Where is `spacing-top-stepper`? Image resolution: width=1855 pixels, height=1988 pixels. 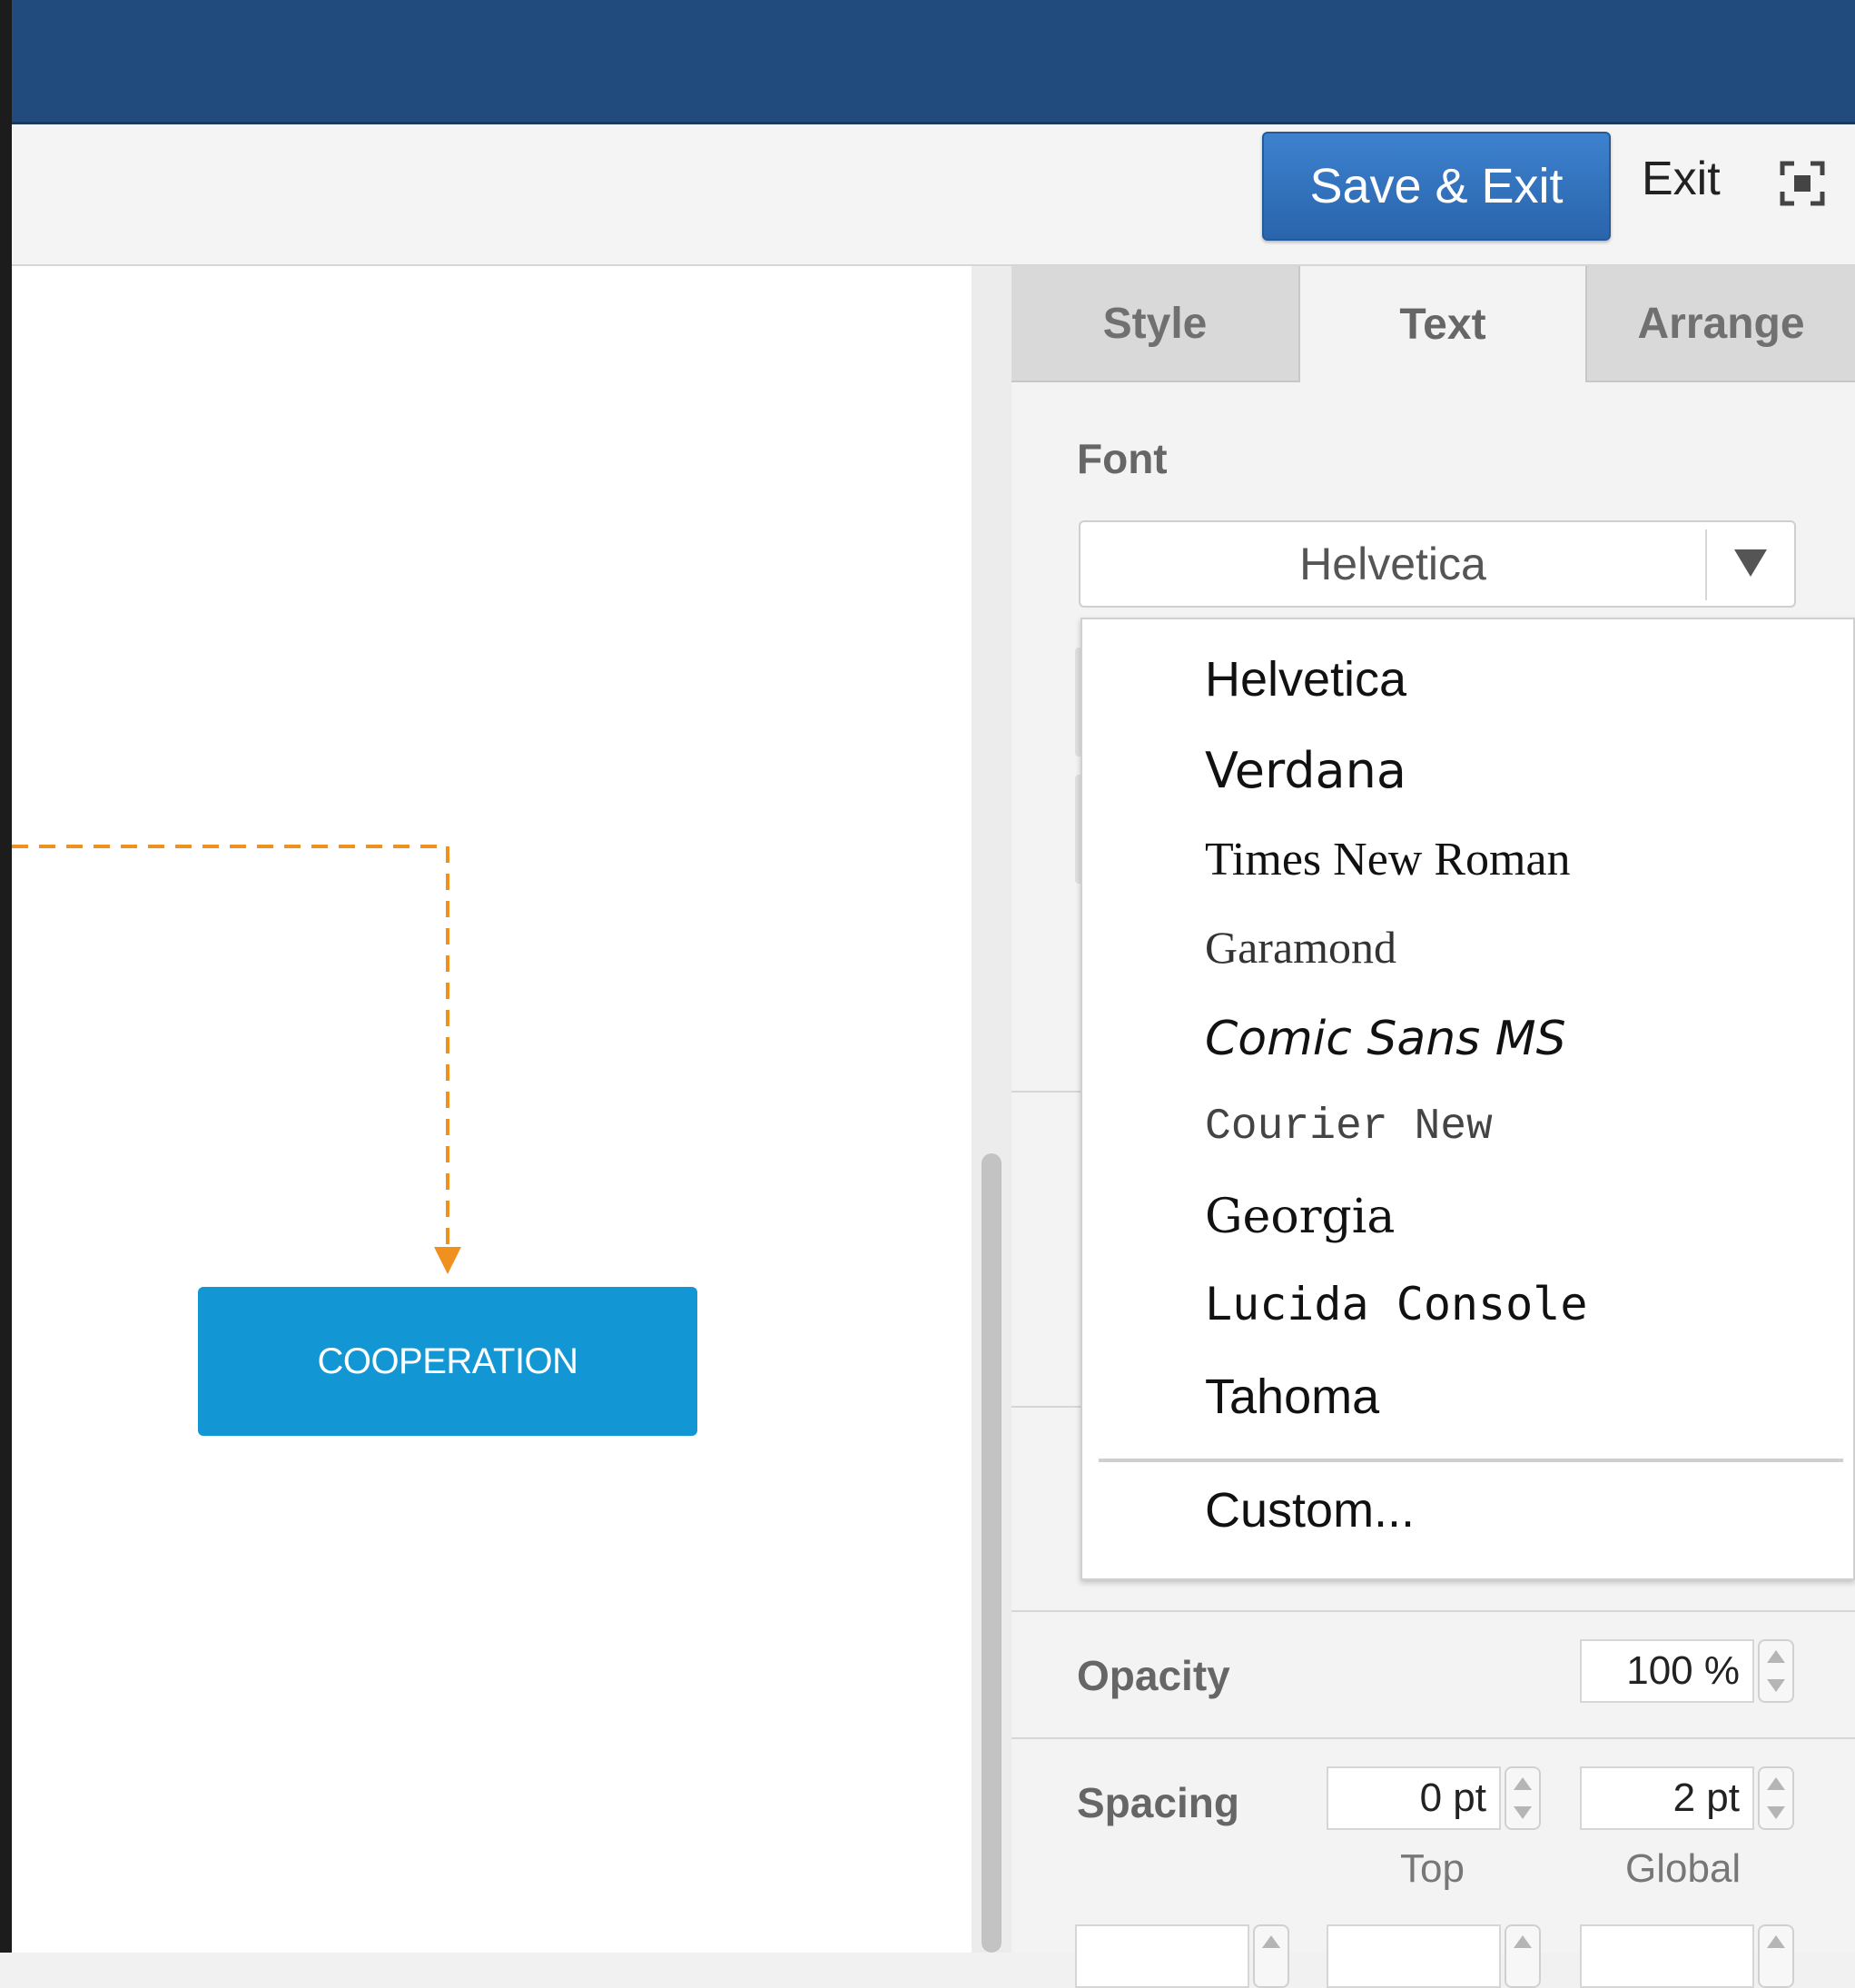 spacing-top-stepper is located at coordinates (1523, 1798).